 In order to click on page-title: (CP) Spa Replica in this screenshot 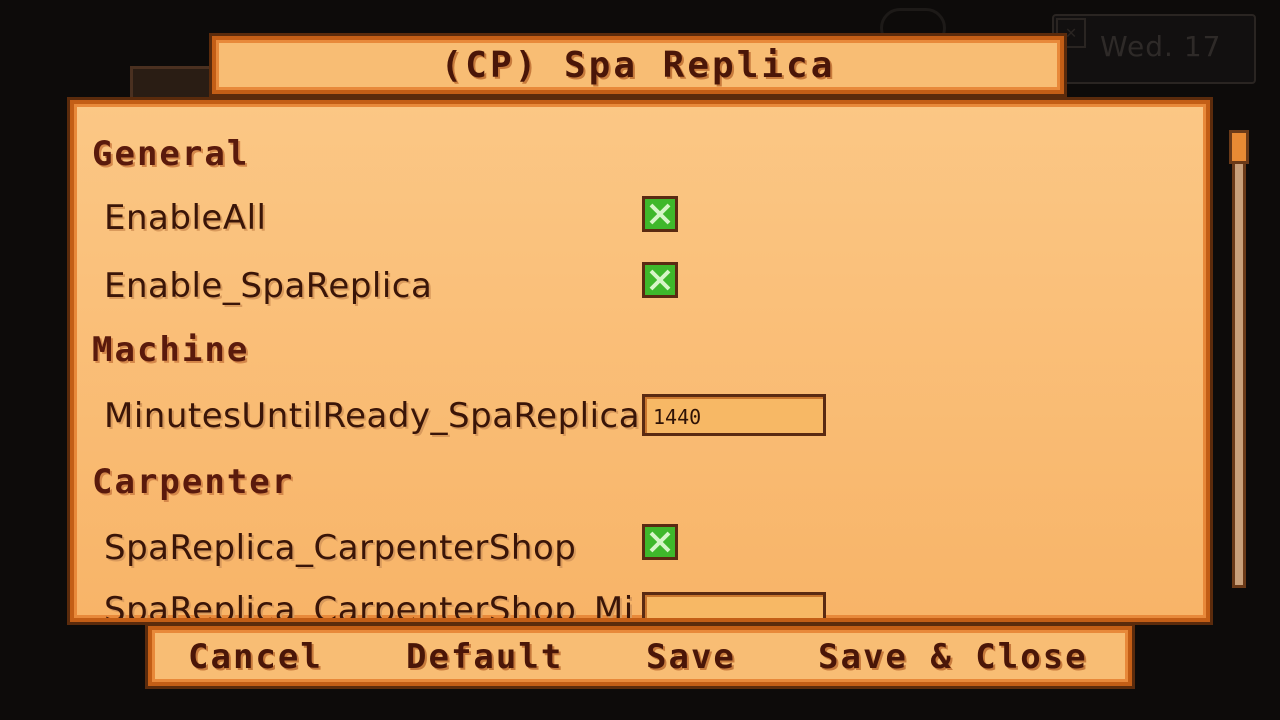, I will do `click(638, 65)`.